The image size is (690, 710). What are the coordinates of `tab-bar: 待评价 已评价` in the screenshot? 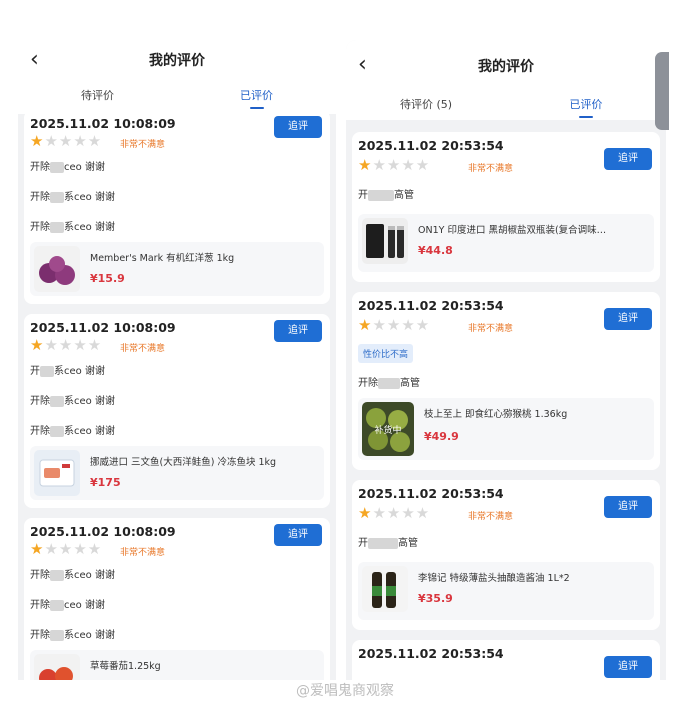 It's located at (177, 98).